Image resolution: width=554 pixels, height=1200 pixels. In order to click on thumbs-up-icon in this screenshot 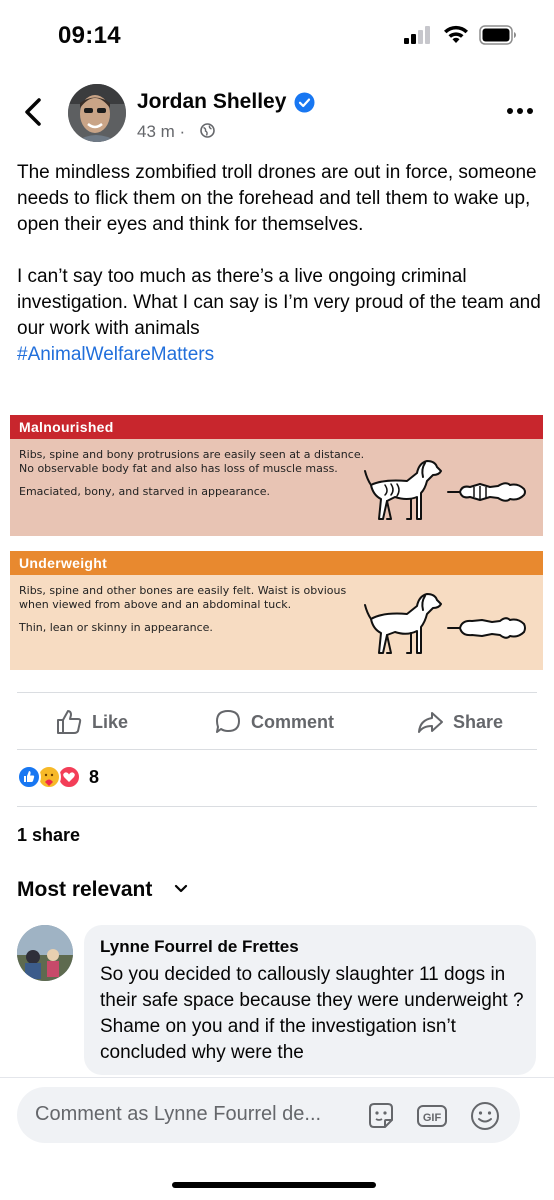, I will do `click(69, 722)`.